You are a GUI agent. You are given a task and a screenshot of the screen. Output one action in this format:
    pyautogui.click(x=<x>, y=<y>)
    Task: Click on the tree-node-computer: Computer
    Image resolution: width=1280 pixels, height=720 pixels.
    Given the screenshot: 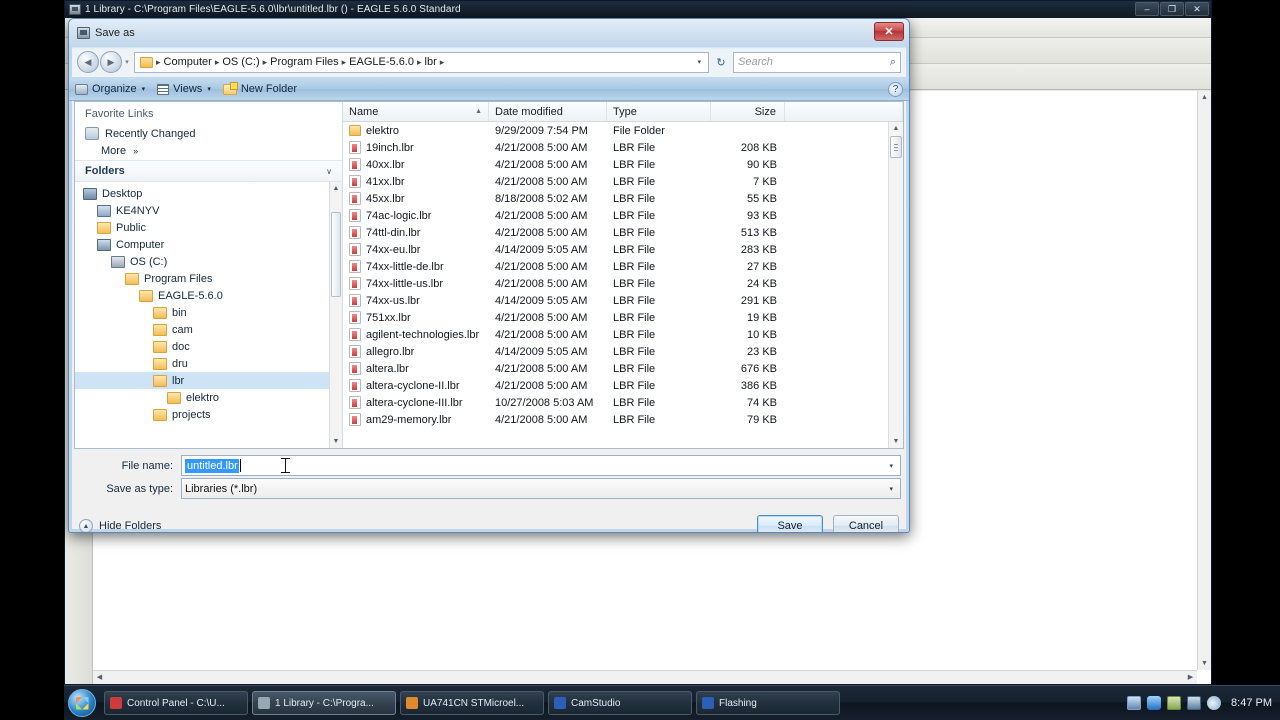 What is the action you would take?
    pyautogui.click(x=208, y=244)
    